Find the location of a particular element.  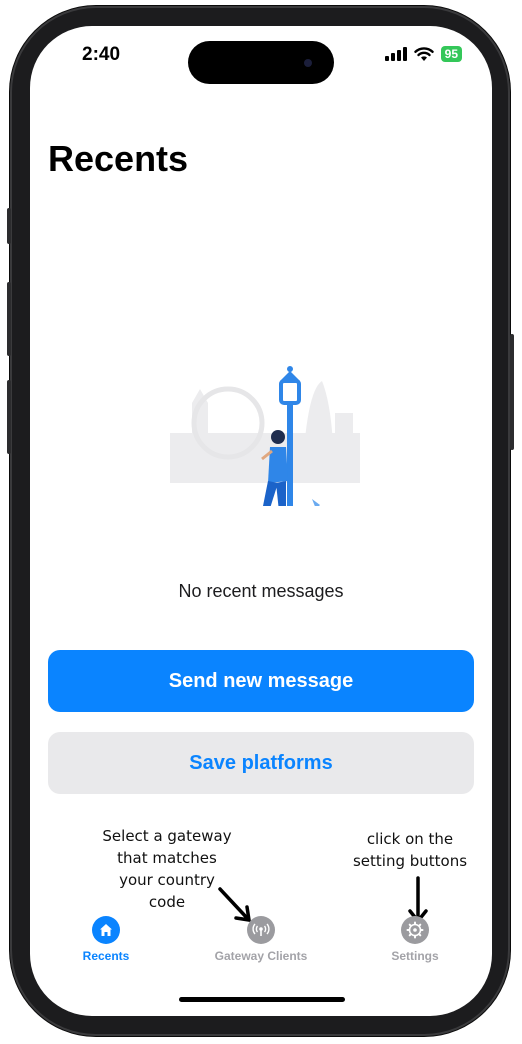

antenna-icon is located at coordinates (261, 930).